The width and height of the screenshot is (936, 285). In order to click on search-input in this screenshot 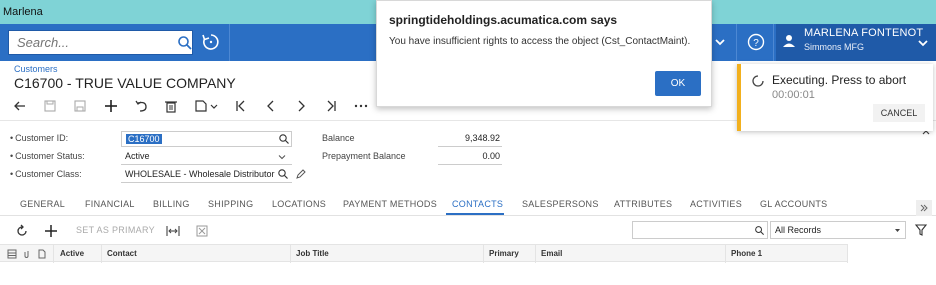, I will do `click(84, 42)`.